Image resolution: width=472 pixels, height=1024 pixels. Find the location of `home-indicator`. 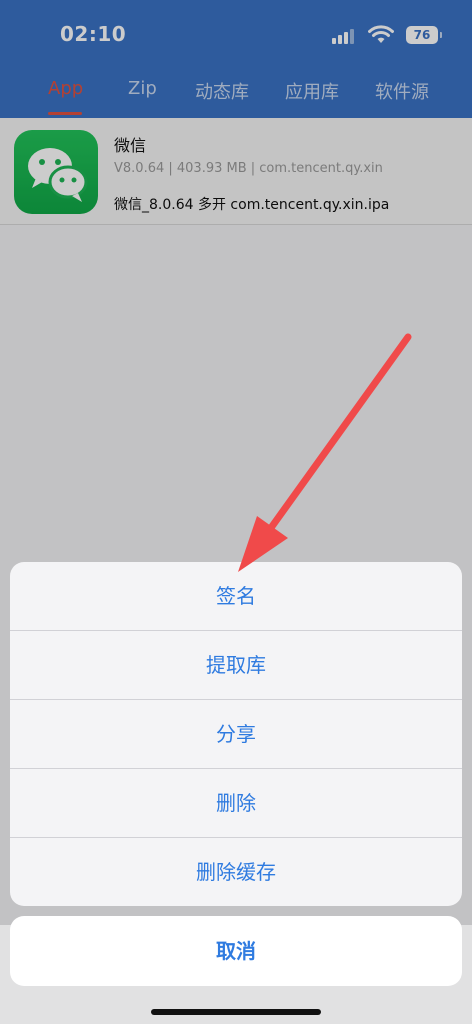

home-indicator is located at coordinates (236, 1012).